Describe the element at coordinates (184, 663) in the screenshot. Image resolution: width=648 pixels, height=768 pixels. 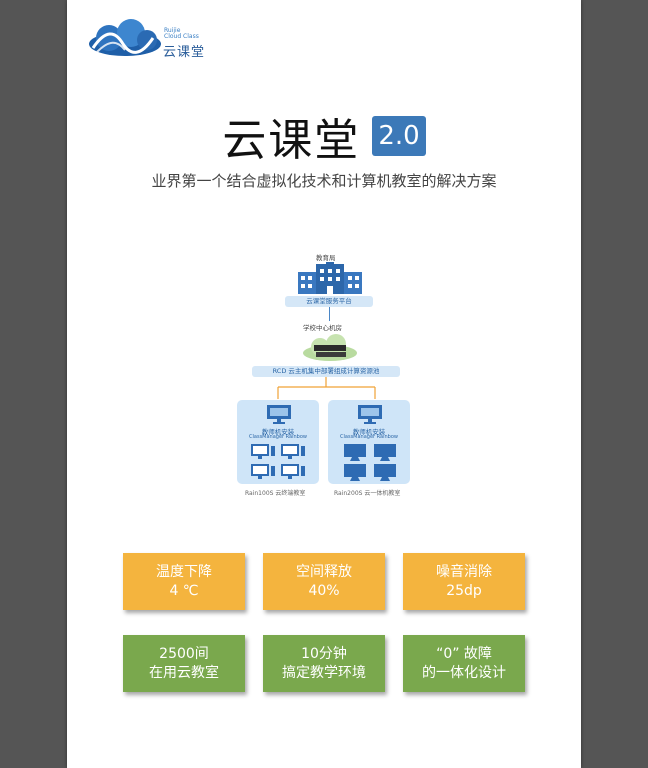
I see `card-classrooms: 2500间 在用云教室` at that location.